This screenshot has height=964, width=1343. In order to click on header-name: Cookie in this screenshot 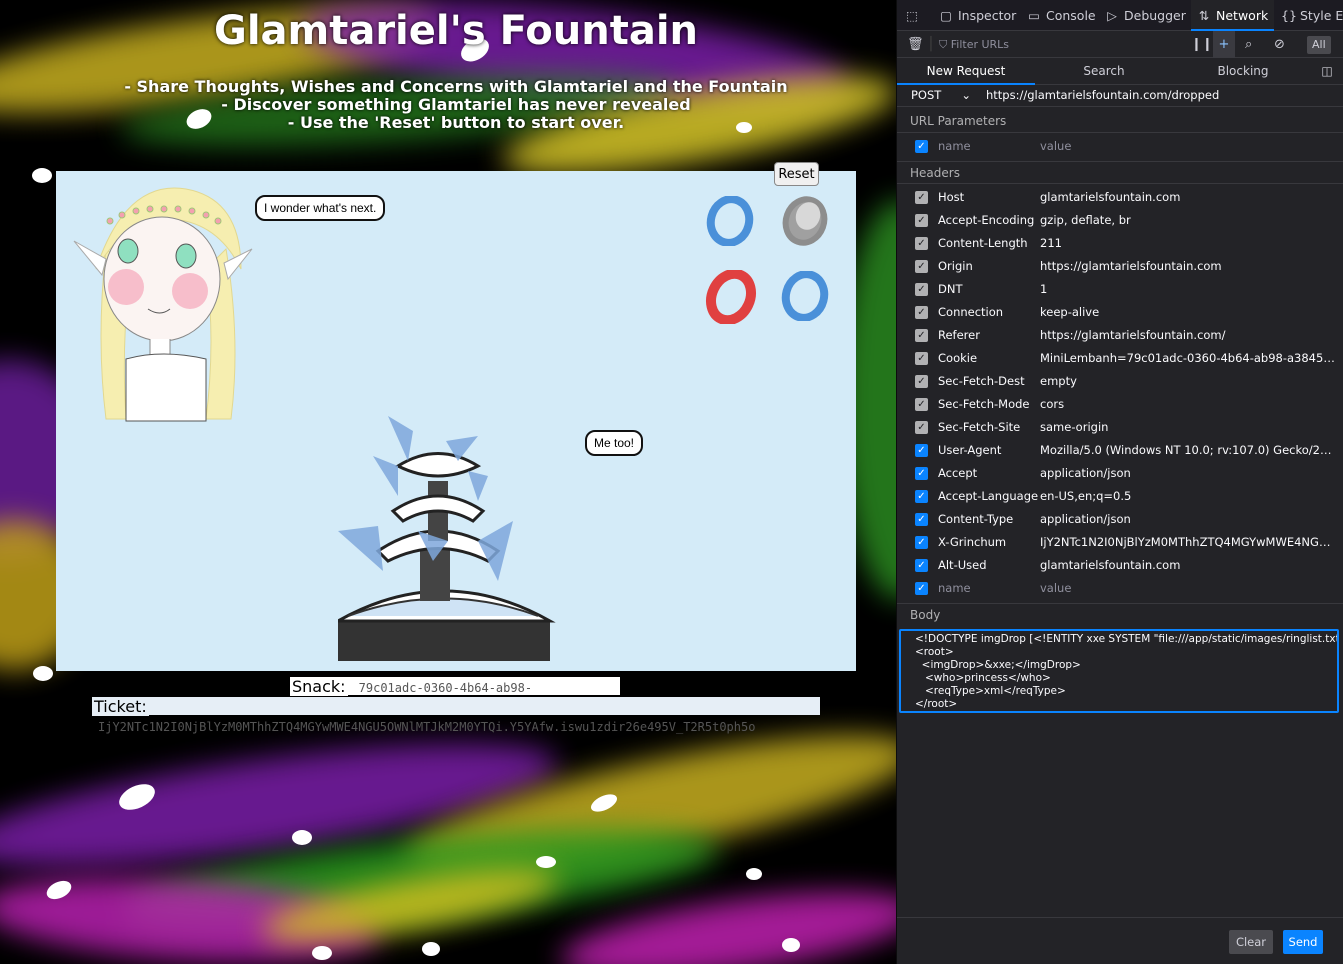, I will do `click(988, 358)`.